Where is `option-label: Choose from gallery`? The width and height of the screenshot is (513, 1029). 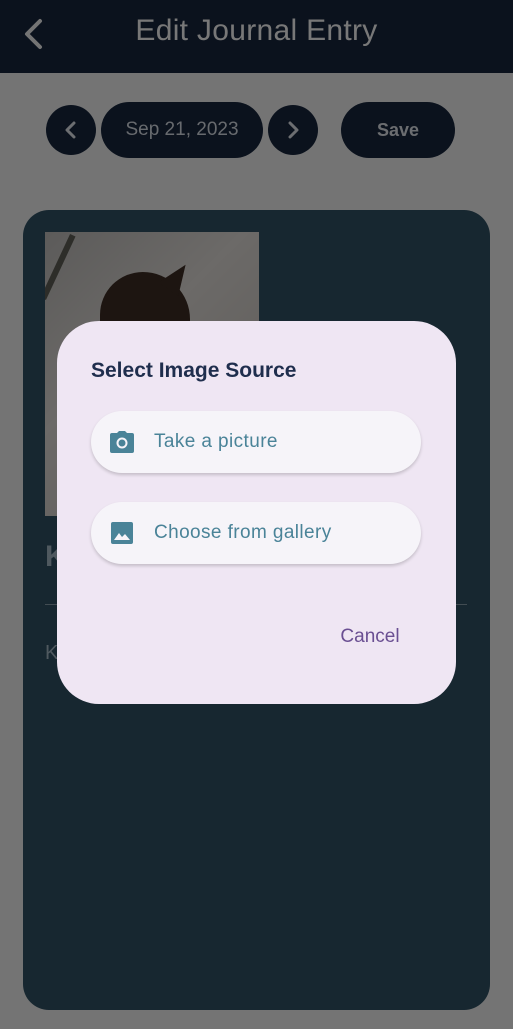
option-label: Choose from gallery is located at coordinates (243, 532).